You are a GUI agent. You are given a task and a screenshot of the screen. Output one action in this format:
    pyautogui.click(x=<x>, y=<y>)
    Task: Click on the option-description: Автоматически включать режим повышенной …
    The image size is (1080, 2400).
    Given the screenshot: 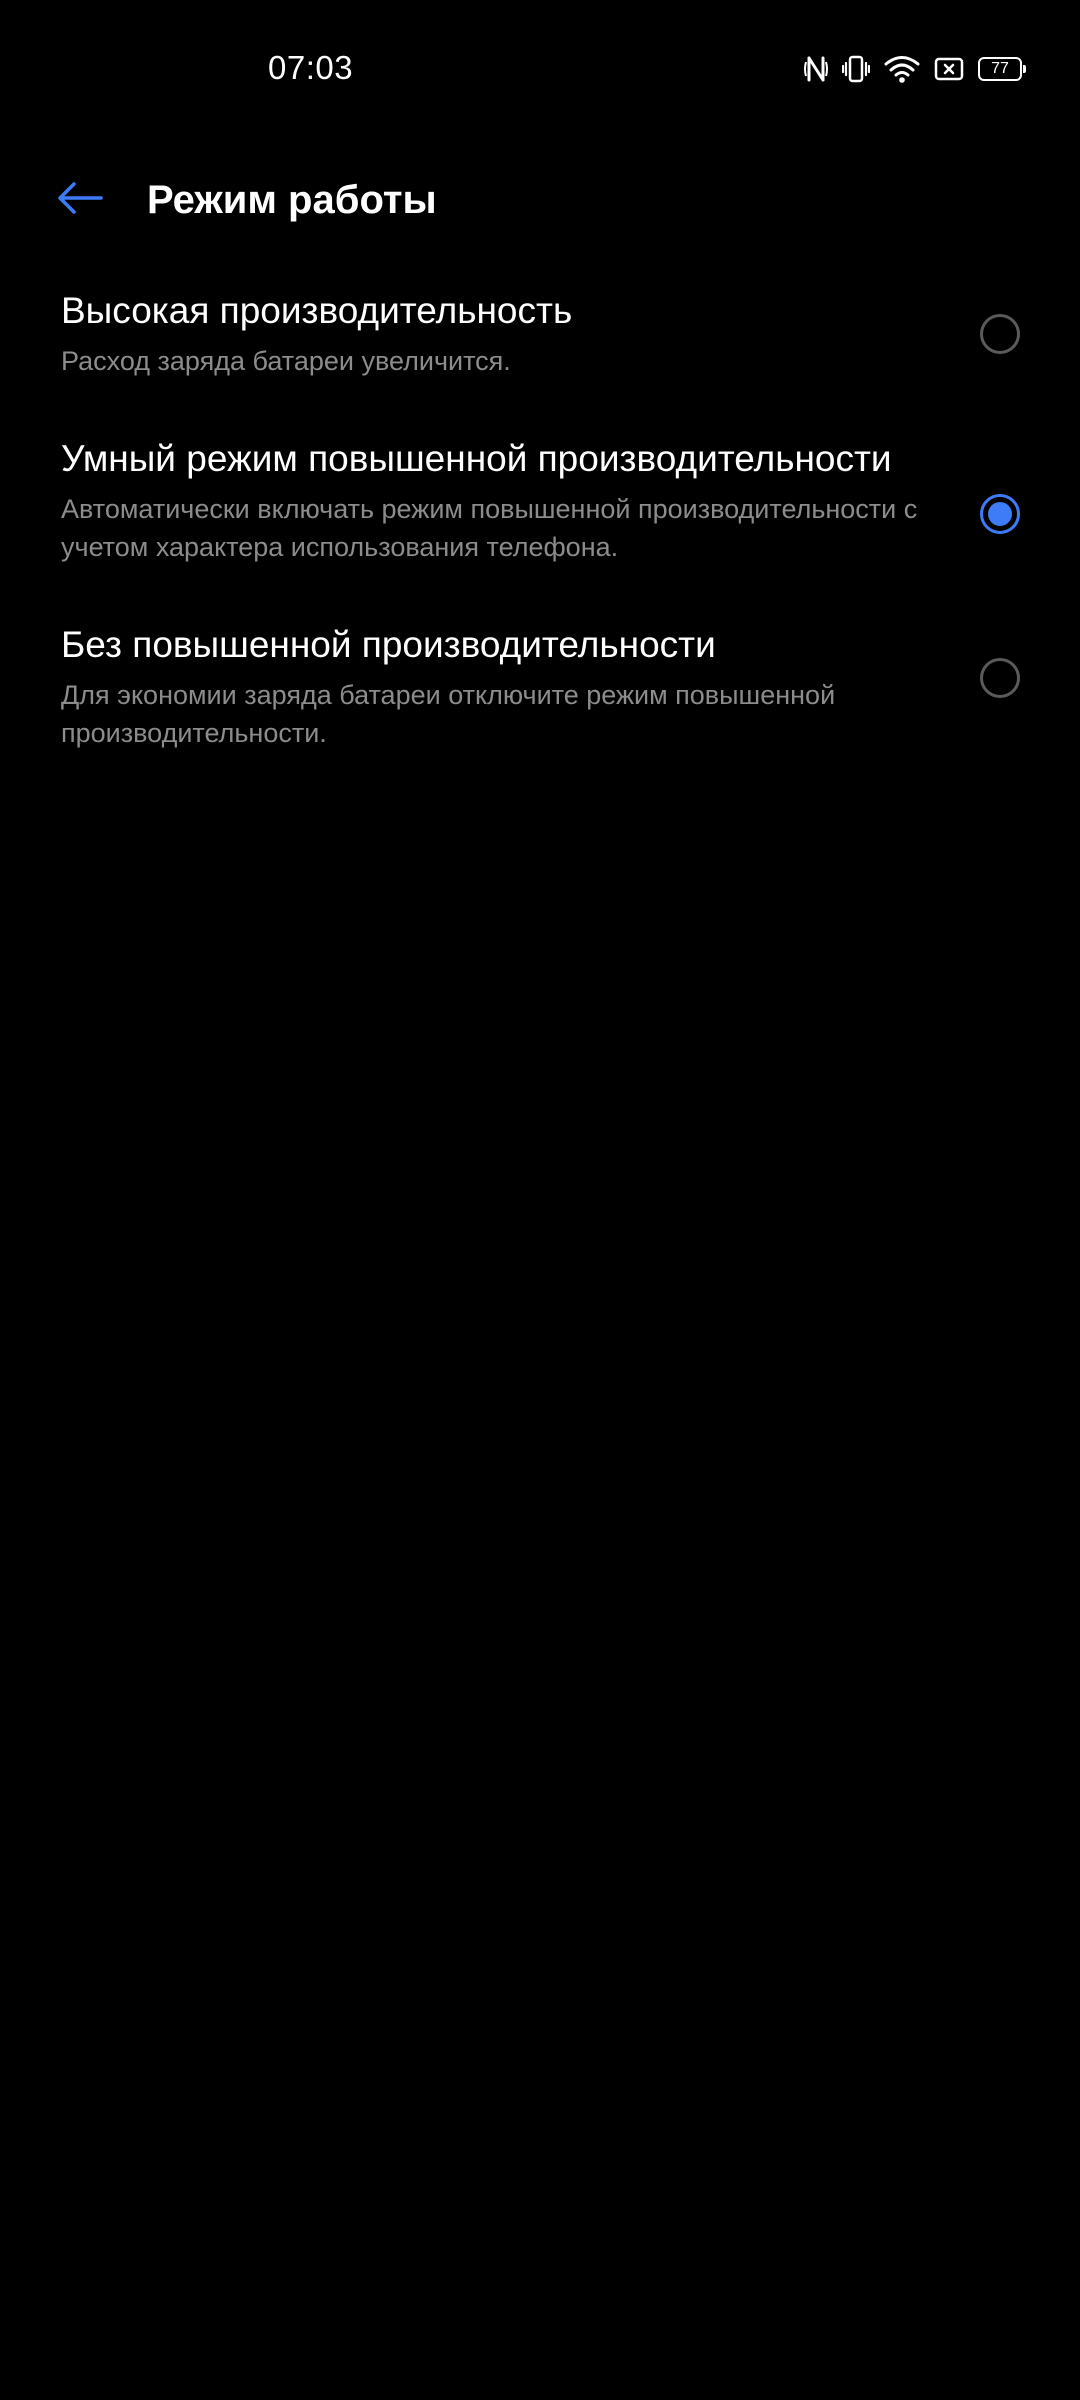 What is the action you would take?
    pyautogui.click(x=489, y=528)
    